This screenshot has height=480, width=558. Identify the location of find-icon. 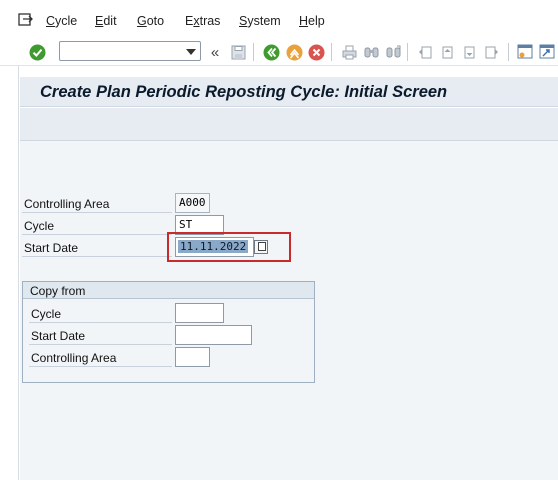
(371, 52).